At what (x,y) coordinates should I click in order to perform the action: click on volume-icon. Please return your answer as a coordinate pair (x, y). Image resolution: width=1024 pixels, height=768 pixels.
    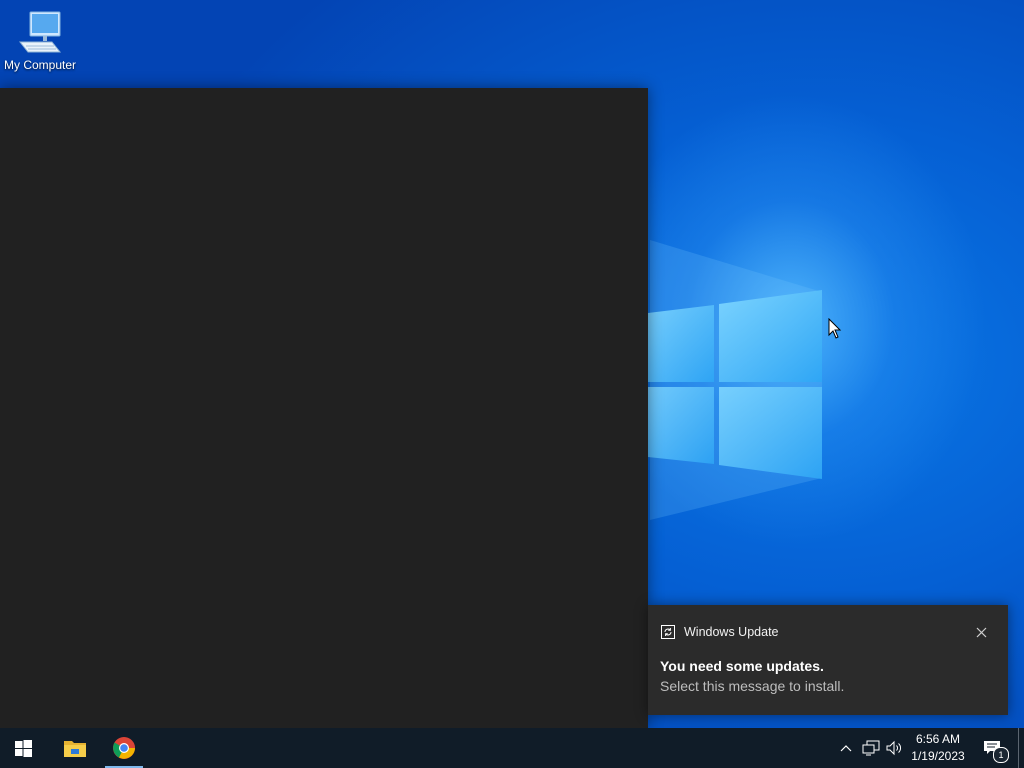
    Looking at the image, I should click on (893, 748).